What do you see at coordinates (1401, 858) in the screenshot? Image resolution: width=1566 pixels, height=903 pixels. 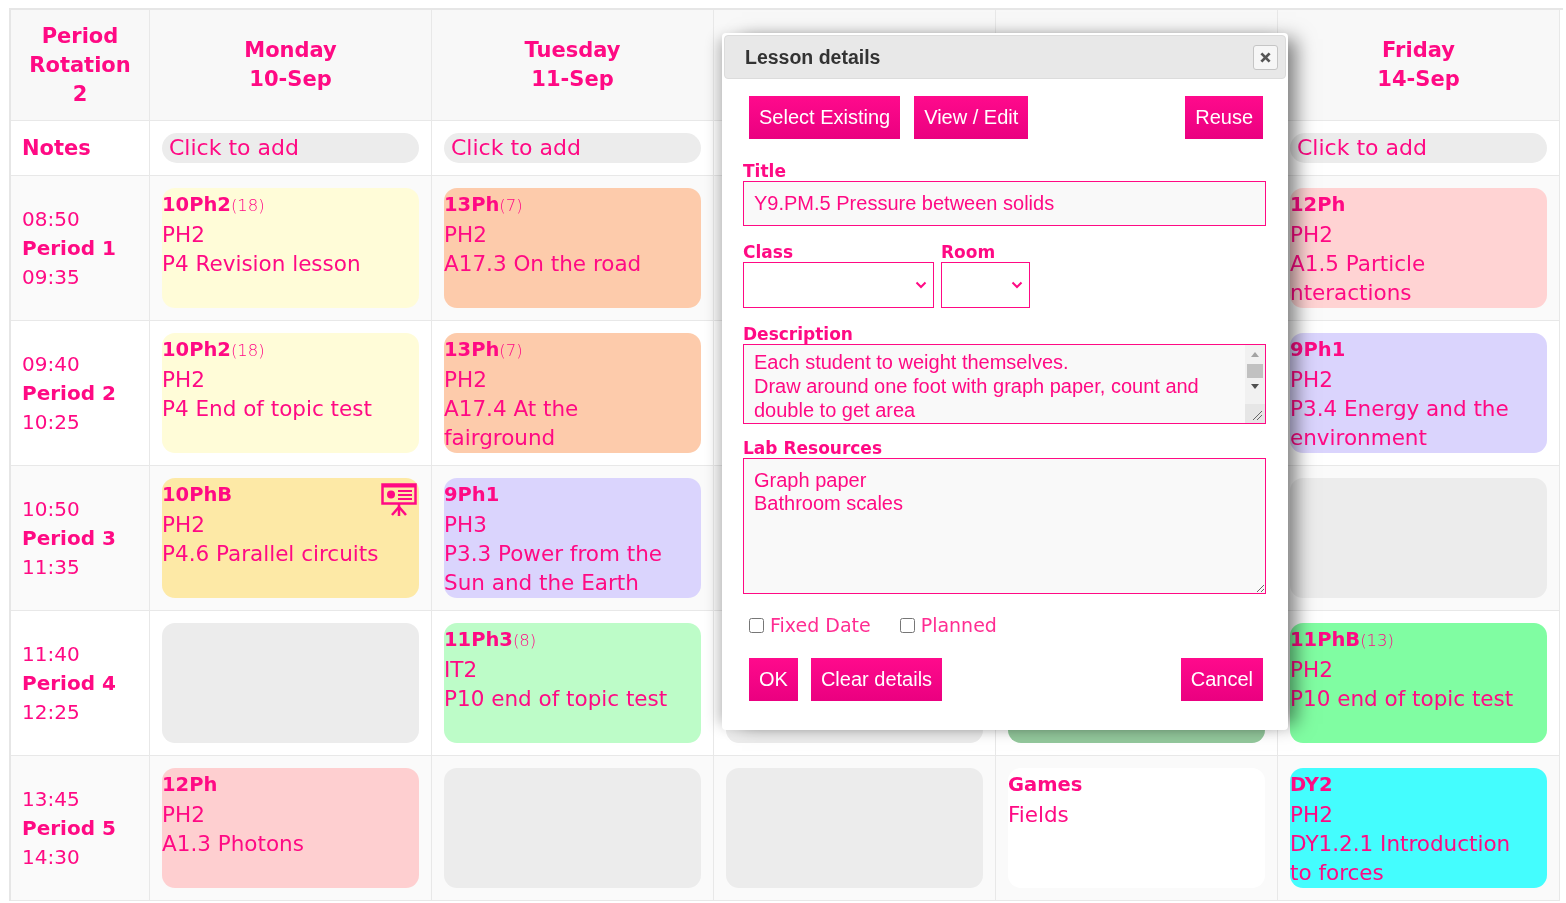 I see `lesson-title: DY1.2.1 Introduction to forces` at bounding box center [1401, 858].